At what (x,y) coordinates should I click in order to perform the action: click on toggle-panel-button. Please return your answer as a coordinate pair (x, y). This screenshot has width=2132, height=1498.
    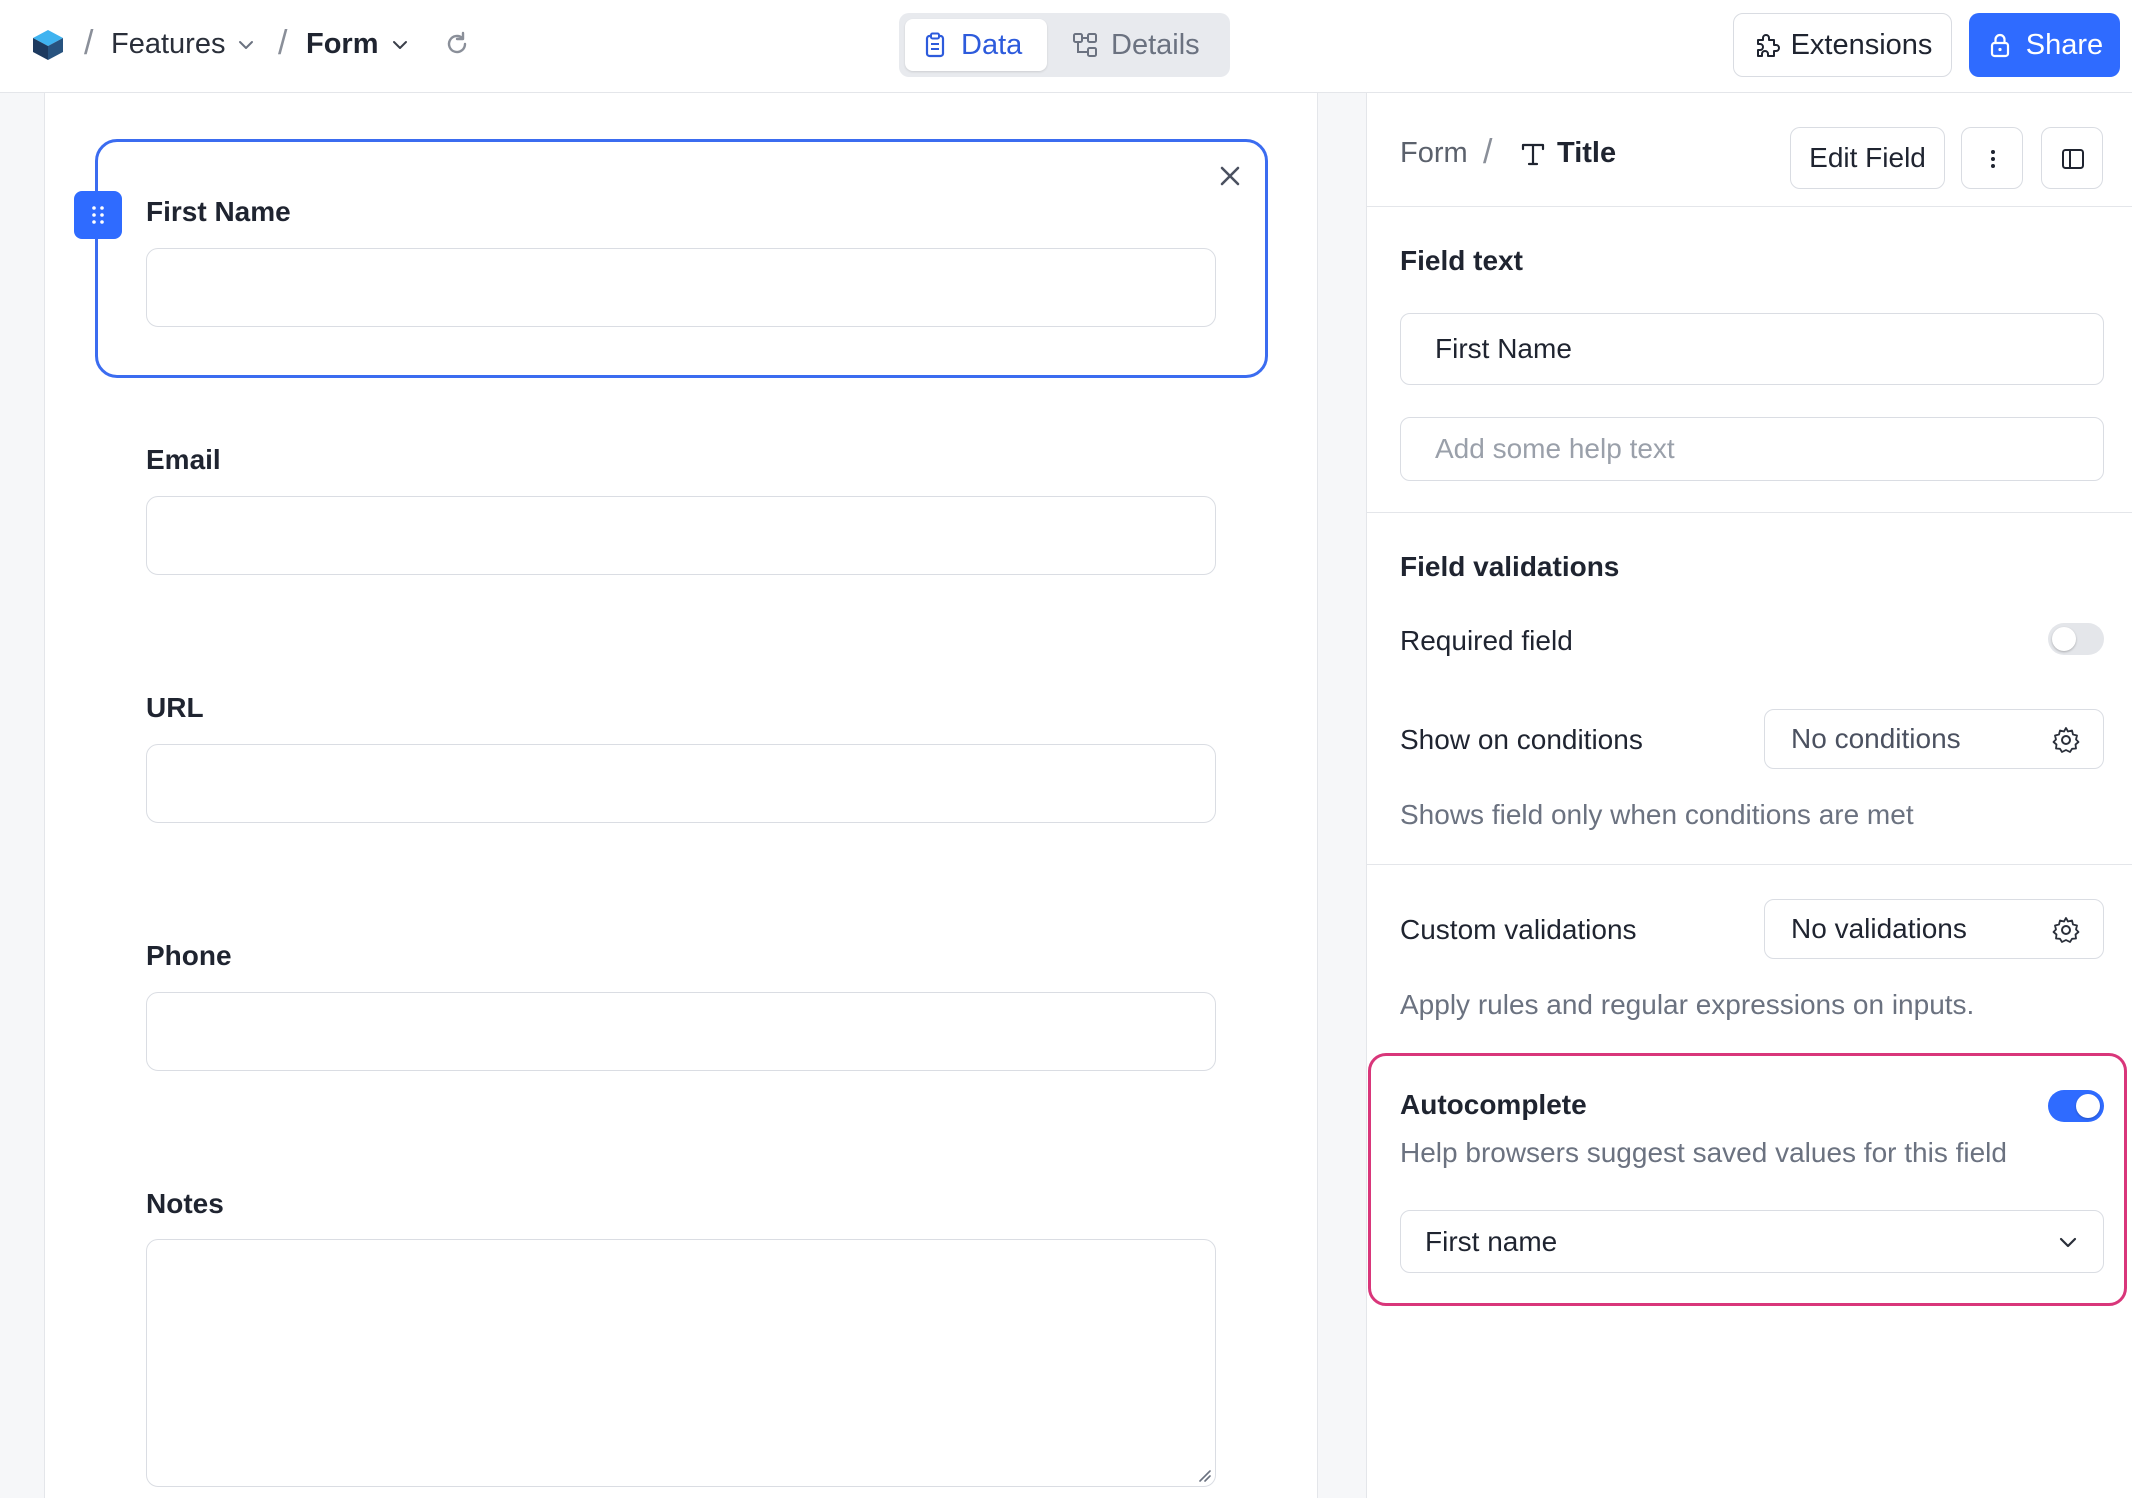
    Looking at the image, I should click on (2072, 158).